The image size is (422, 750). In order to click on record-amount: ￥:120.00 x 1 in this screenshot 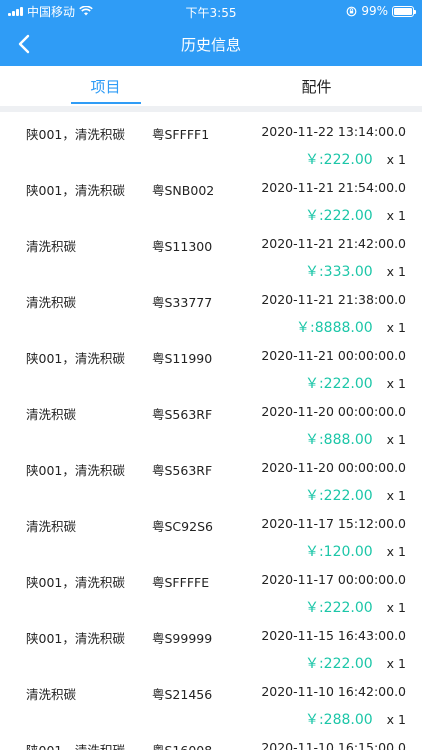, I will do `click(355, 551)`.